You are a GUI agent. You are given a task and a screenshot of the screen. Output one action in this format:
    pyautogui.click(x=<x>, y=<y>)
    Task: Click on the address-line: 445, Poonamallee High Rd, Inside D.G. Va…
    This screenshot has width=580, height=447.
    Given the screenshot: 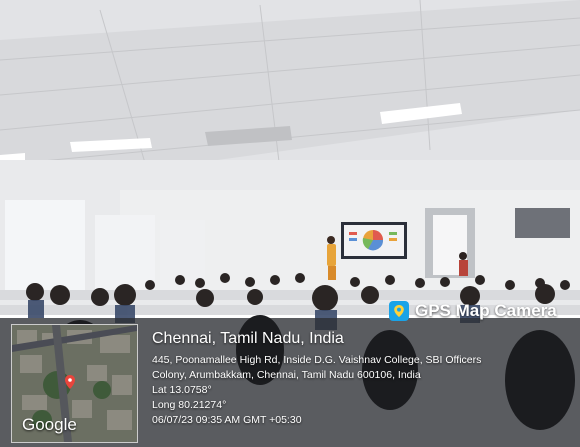 What is the action you would take?
    pyautogui.click(x=317, y=360)
    